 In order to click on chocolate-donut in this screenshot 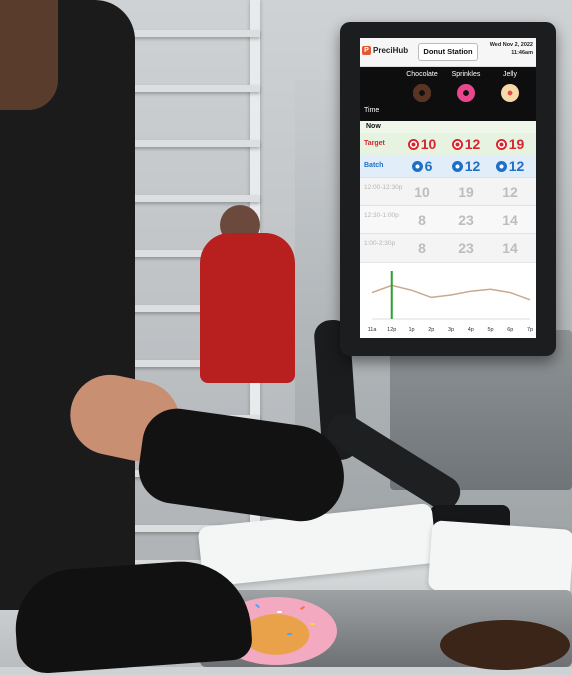, I will do `click(505, 645)`.